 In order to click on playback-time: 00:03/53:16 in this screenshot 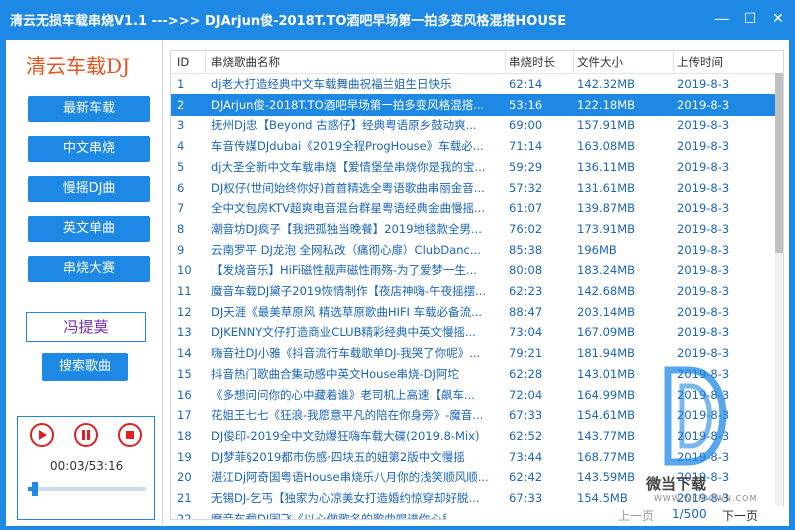, I will do `click(87, 466)`.